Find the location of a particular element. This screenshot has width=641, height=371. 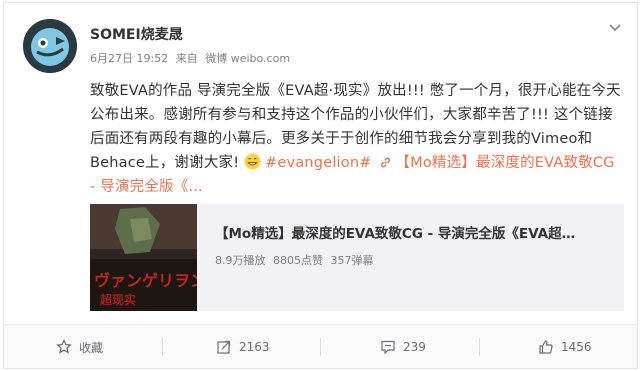

grin-emoji-icon is located at coordinates (252, 161).